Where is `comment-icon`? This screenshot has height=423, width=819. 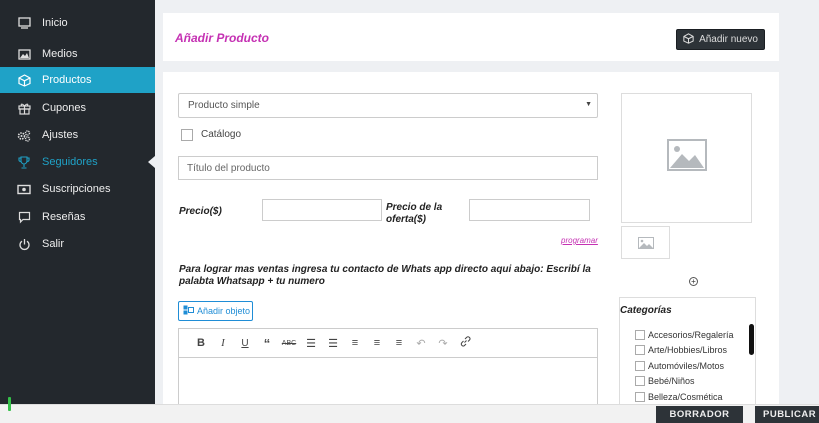 comment-icon is located at coordinates (24, 217).